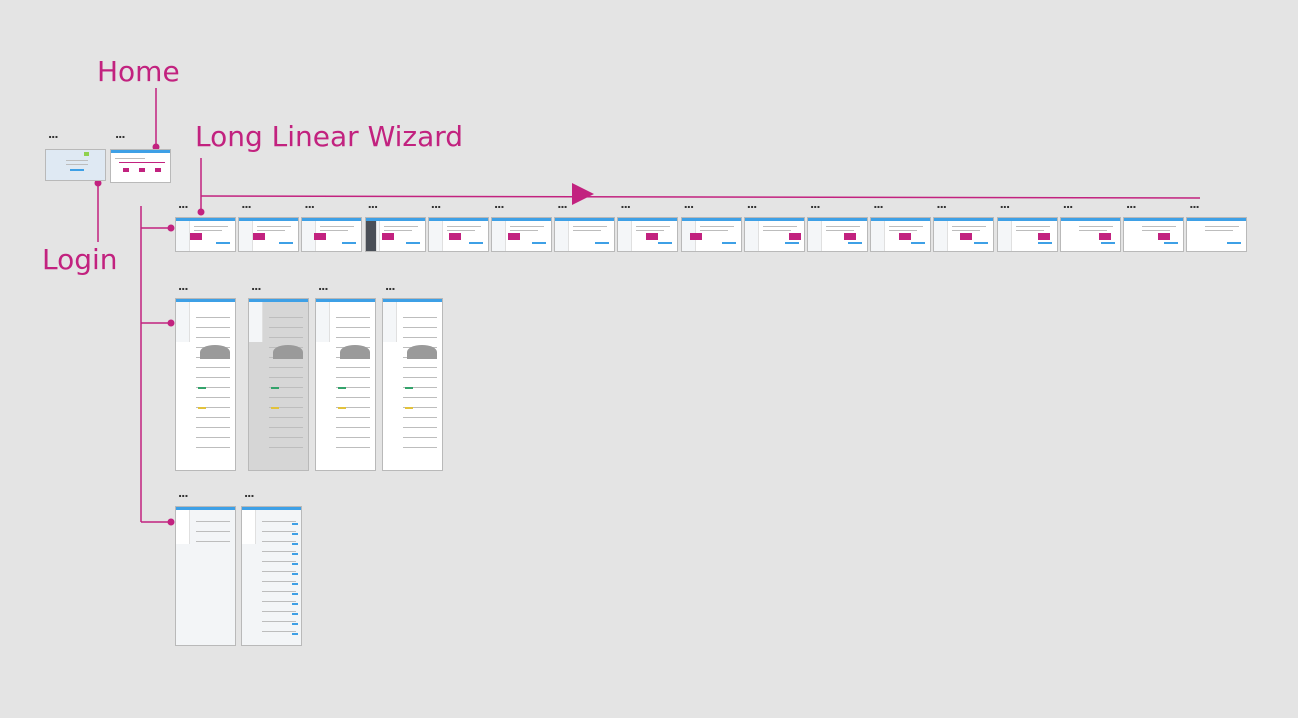 The image size is (1298, 718). Describe the element at coordinates (80, 259) in the screenshot. I see `login-label: Login` at that location.